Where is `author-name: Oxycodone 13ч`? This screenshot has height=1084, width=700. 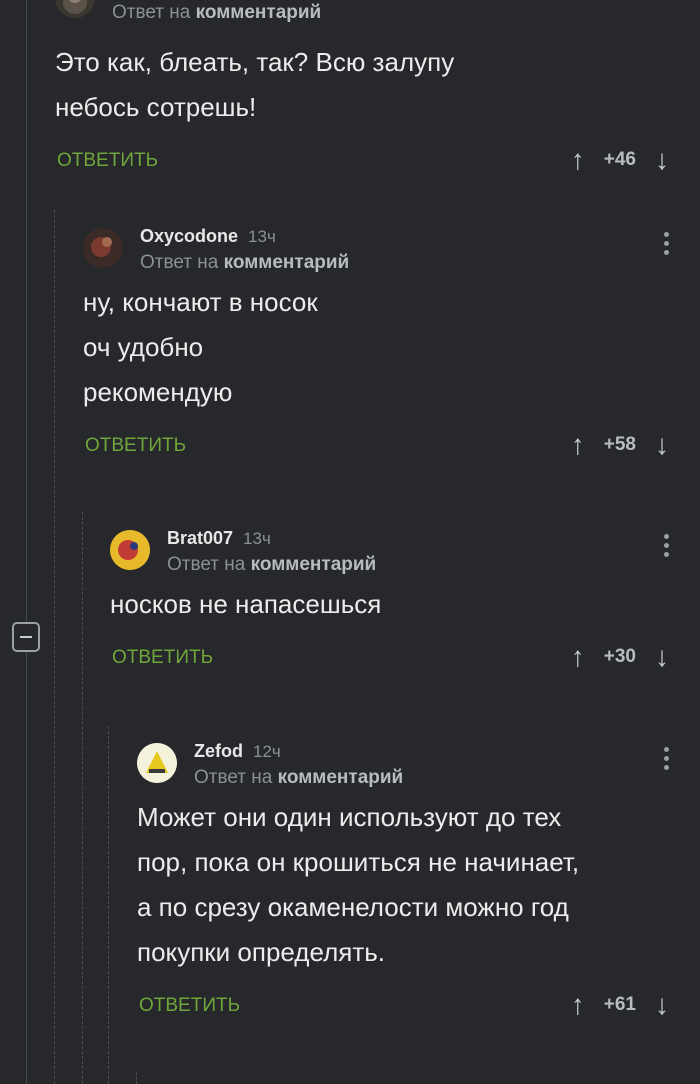 author-name: Oxycodone 13ч is located at coordinates (208, 236).